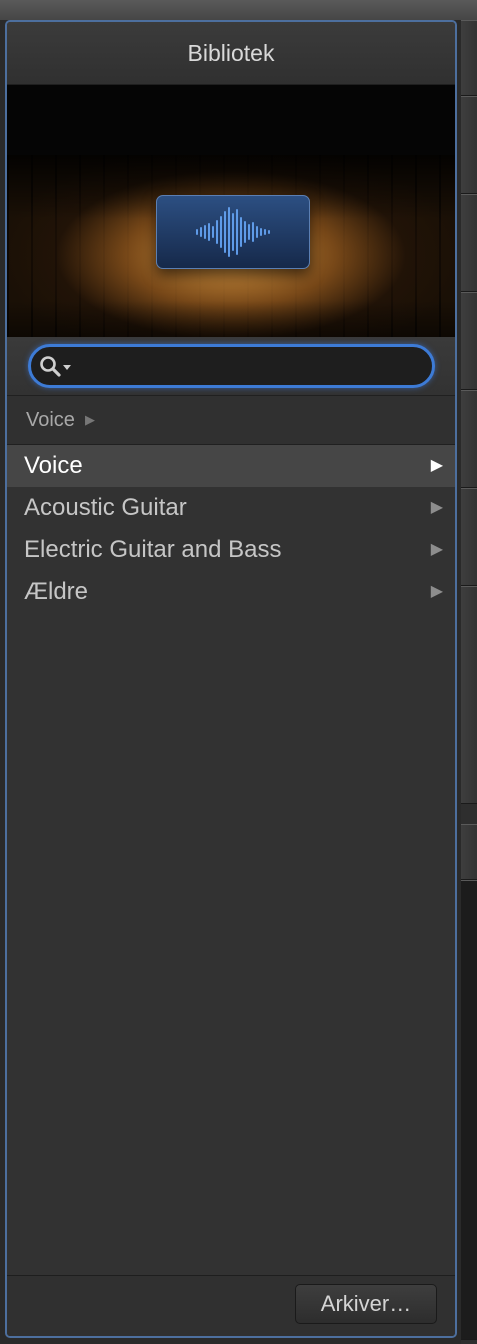 This screenshot has height=1344, width=477. I want to click on window-top-strip, so click(238, 10).